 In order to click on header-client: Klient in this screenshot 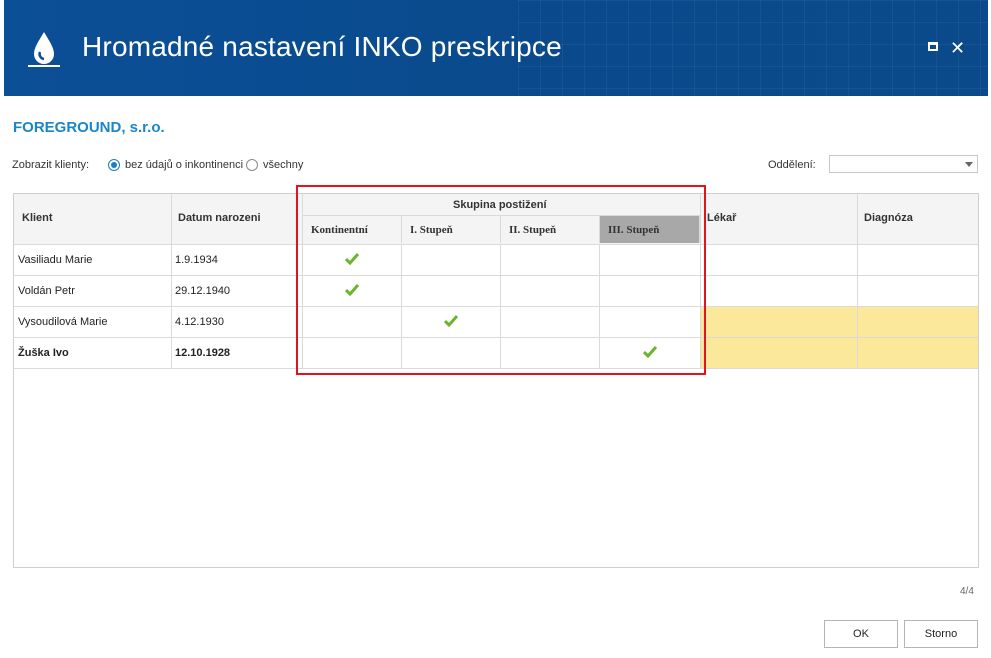, I will do `click(92, 219)`.